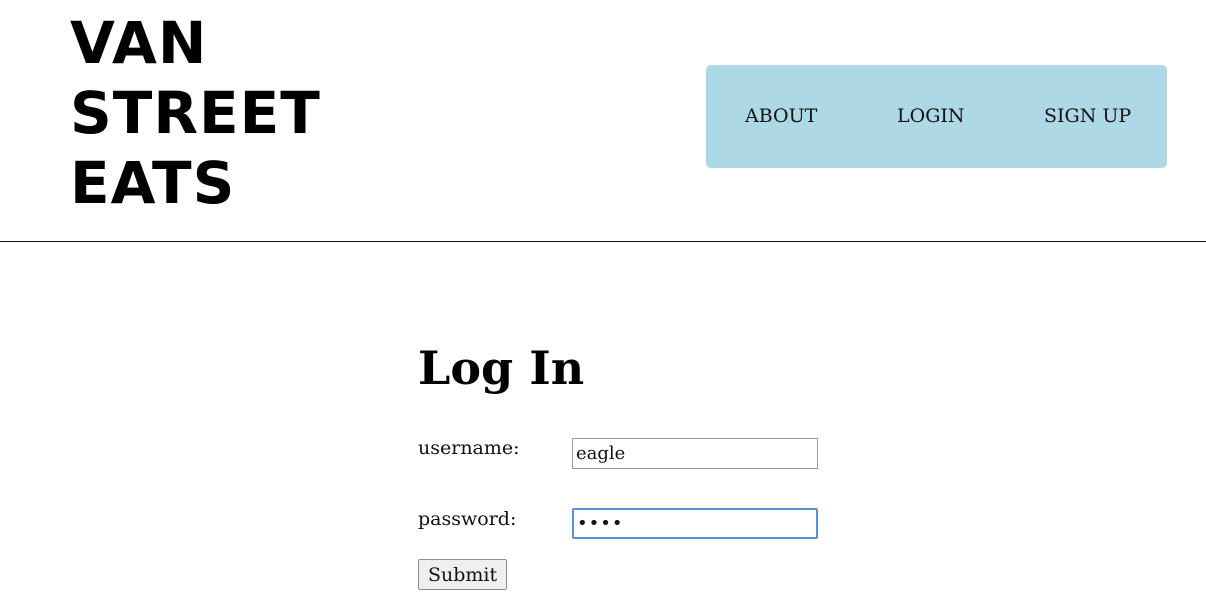 The image size is (1206, 606). What do you see at coordinates (469, 448) in the screenshot?
I see `username-label: username:` at bounding box center [469, 448].